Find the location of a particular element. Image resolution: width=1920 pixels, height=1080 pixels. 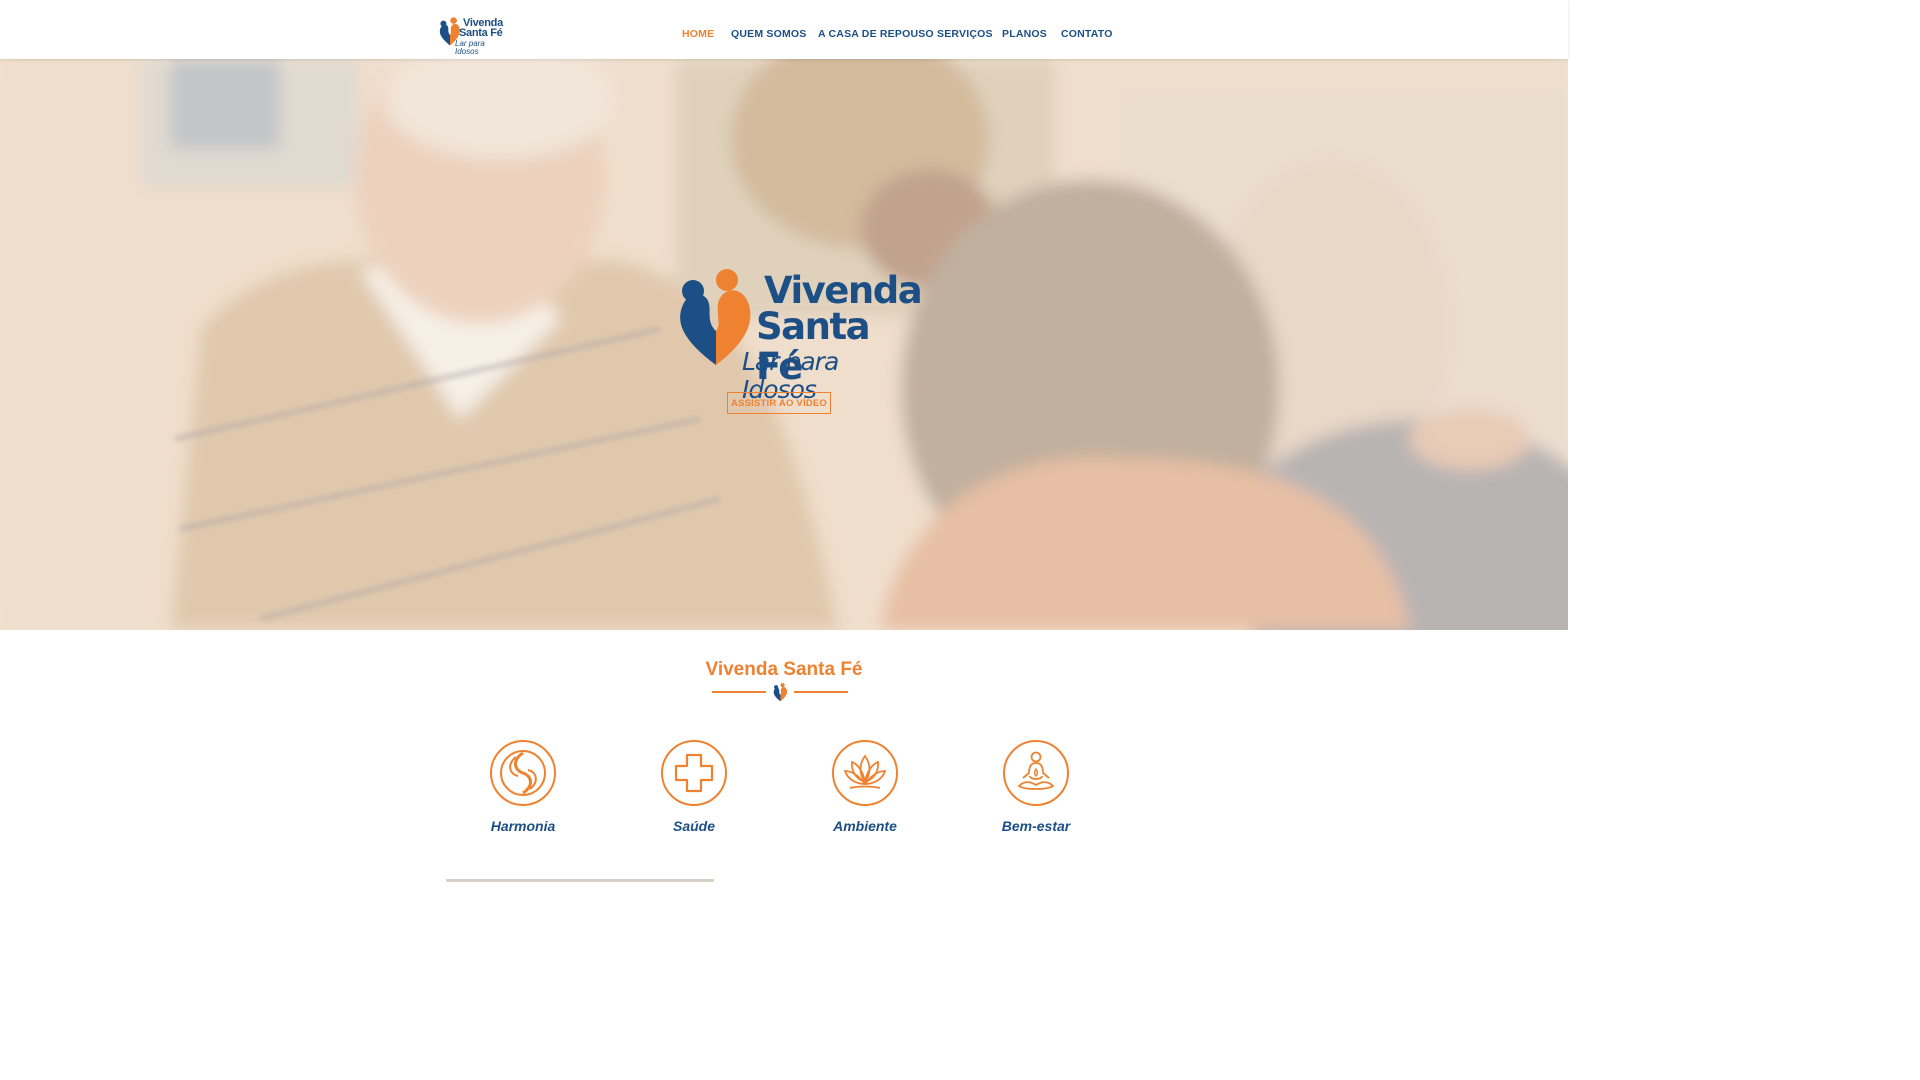

hero-logo: Vivenda Santa Fé Lar para Idosos is located at coordinates (799, 336).